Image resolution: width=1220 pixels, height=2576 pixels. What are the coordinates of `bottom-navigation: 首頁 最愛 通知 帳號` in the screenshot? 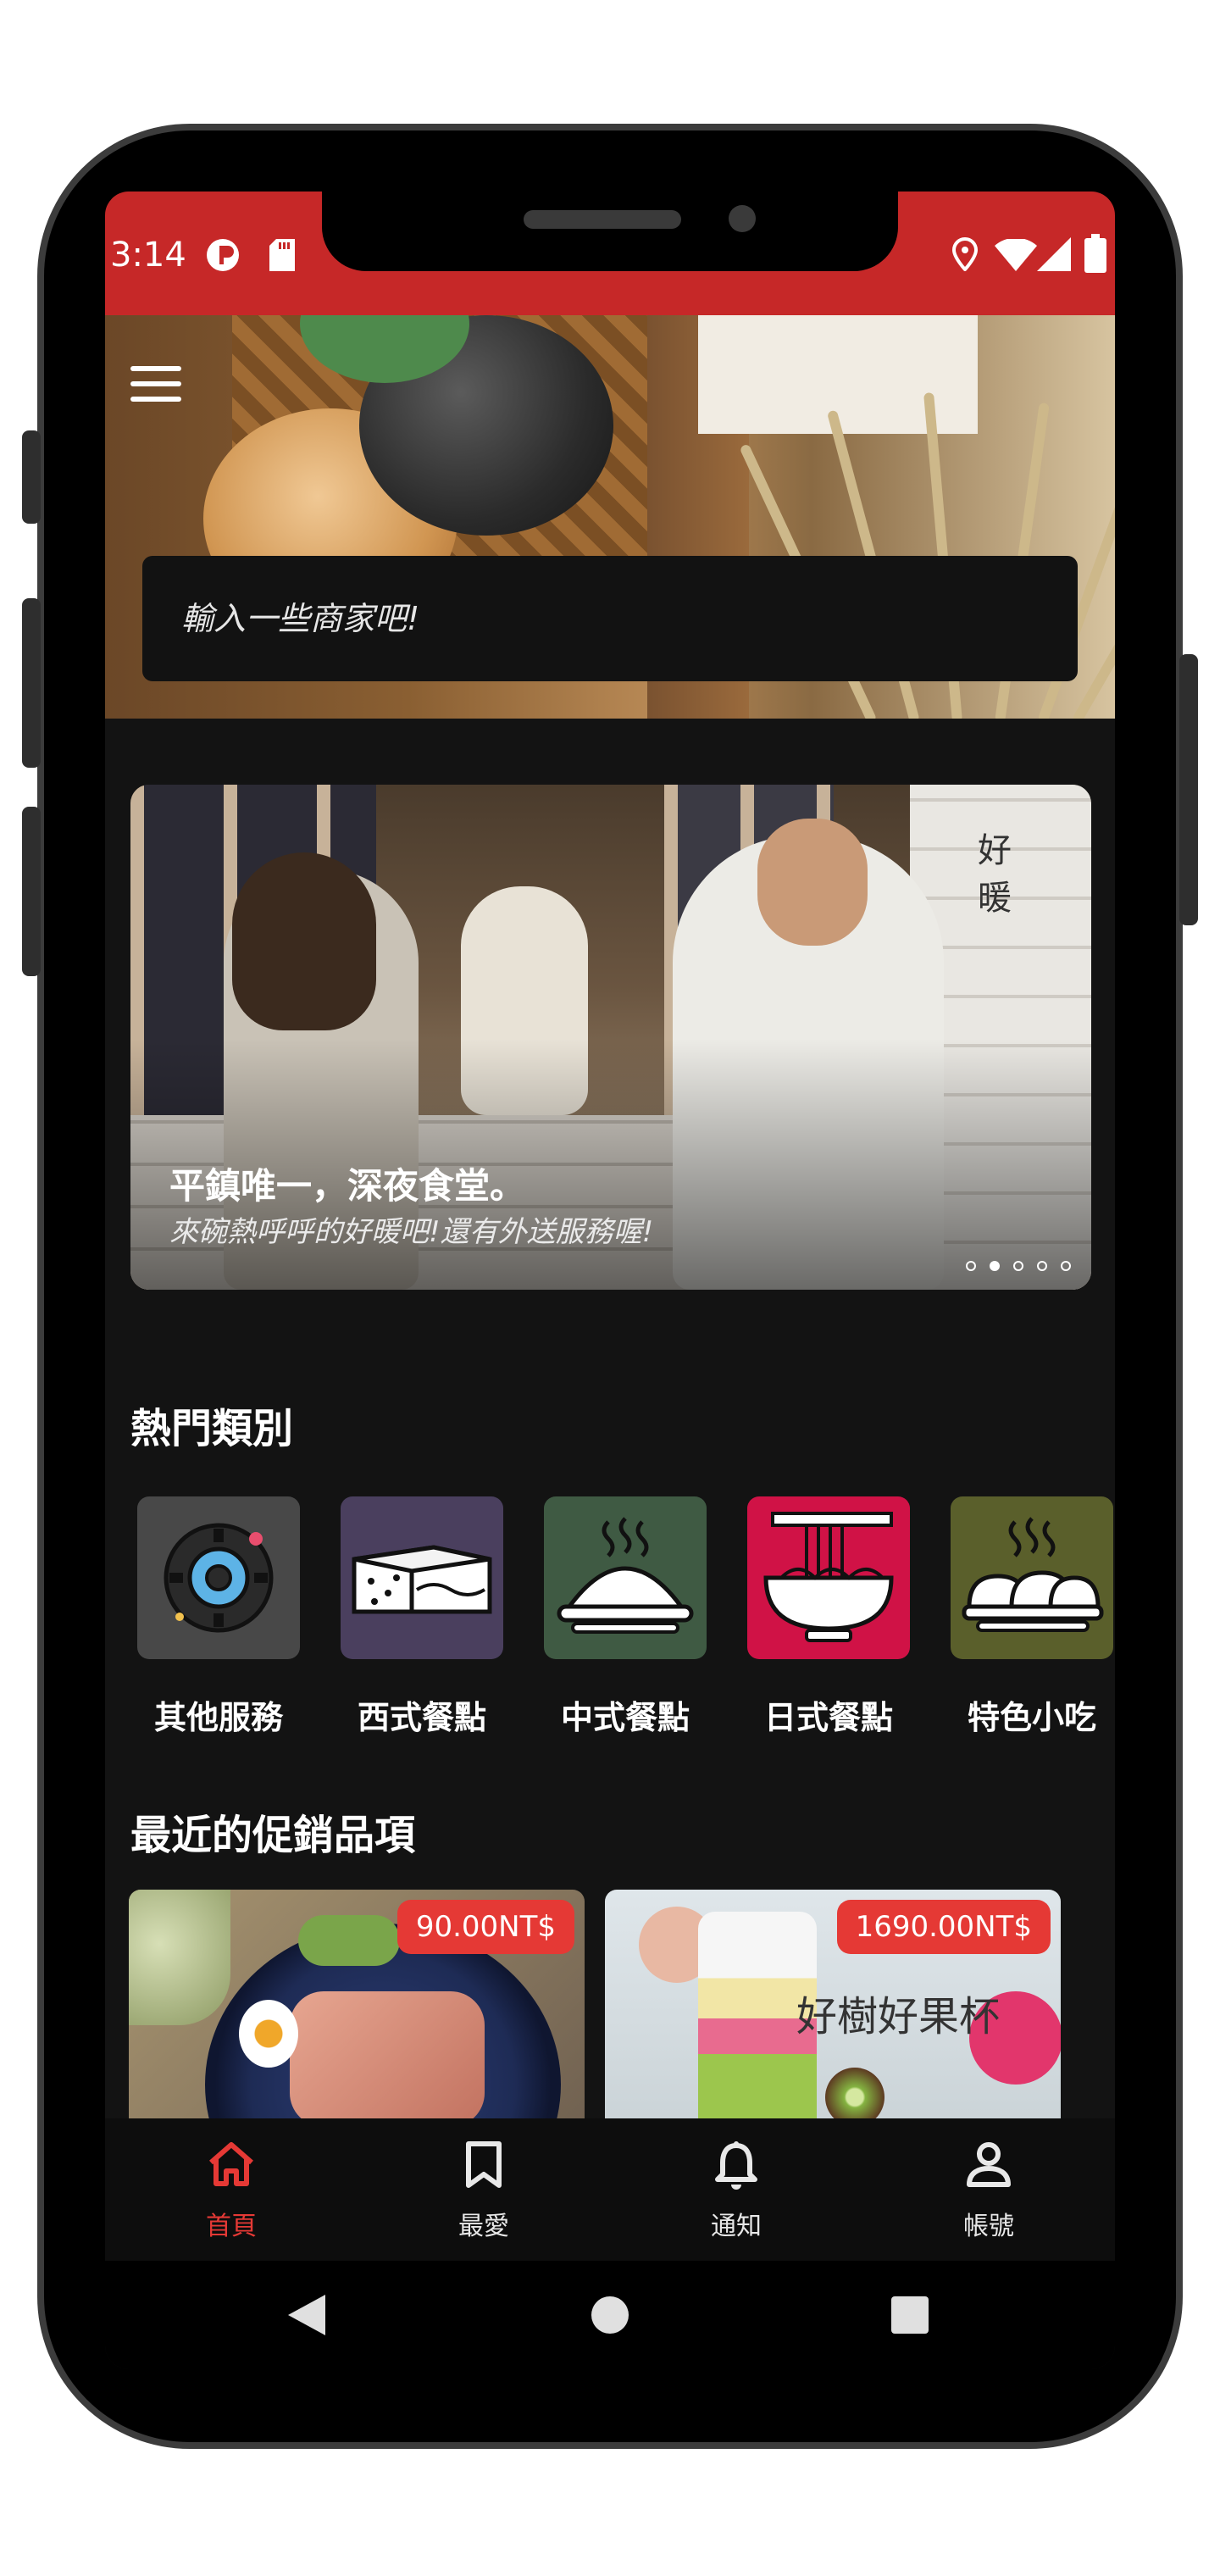 It's located at (610, 2189).